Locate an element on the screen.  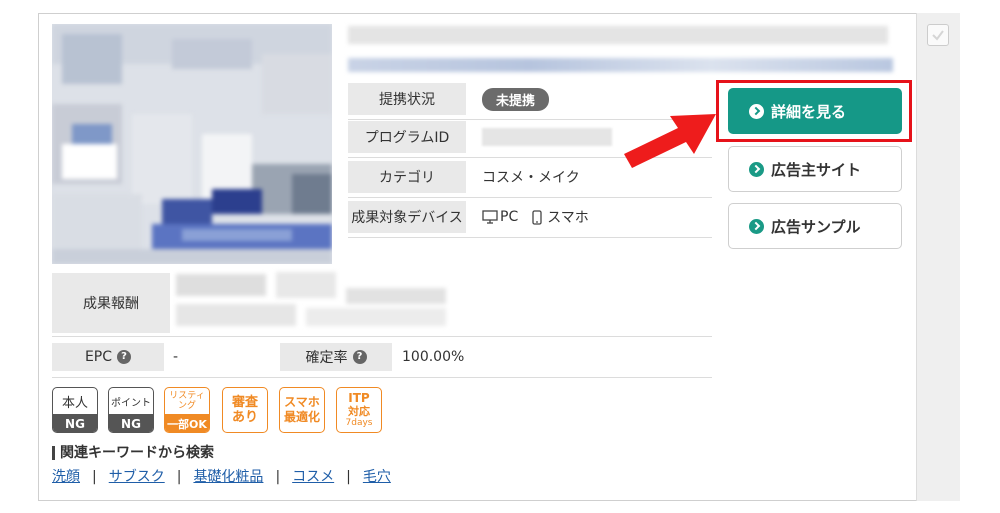
approval-rate-value: 100.00% is located at coordinates (433, 357).